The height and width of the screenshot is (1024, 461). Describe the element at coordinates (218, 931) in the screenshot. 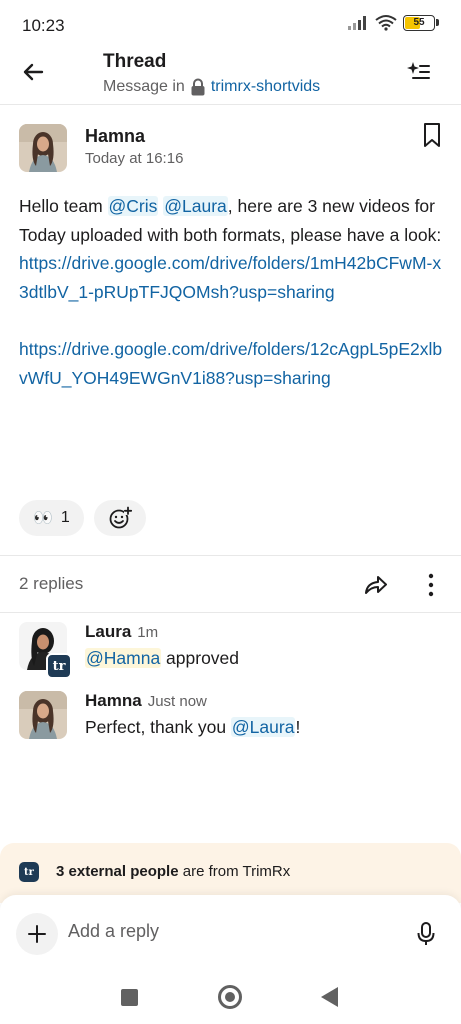

I see `reply-input` at that location.